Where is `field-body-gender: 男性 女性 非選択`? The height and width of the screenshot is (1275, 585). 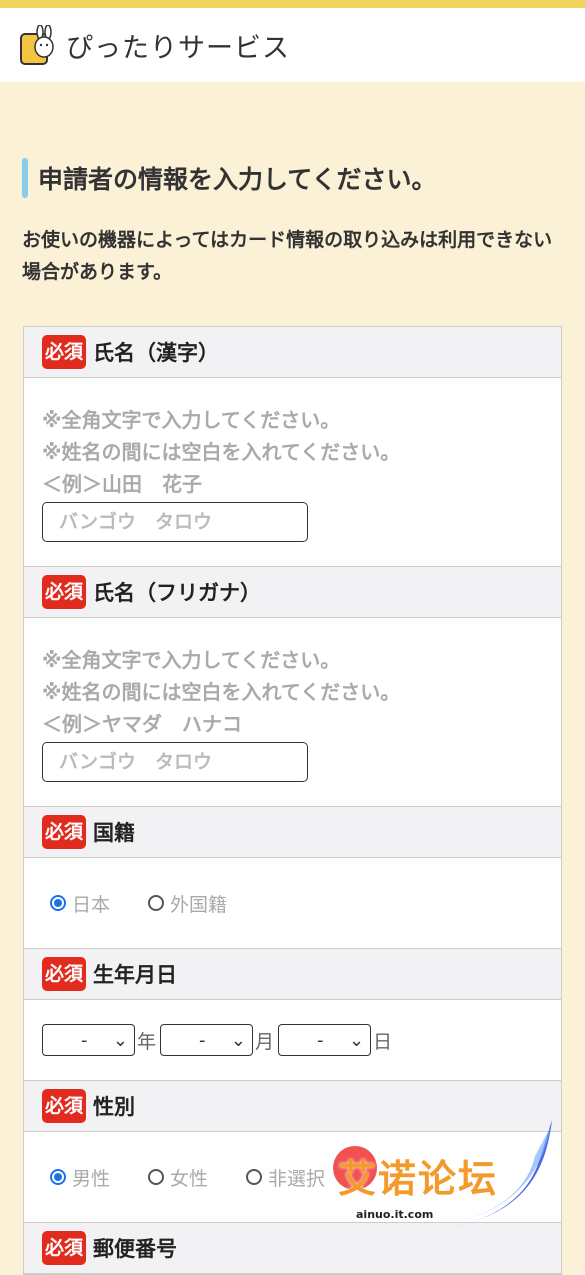 field-body-gender: 男性 女性 非選択 is located at coordinates (292, 1177).